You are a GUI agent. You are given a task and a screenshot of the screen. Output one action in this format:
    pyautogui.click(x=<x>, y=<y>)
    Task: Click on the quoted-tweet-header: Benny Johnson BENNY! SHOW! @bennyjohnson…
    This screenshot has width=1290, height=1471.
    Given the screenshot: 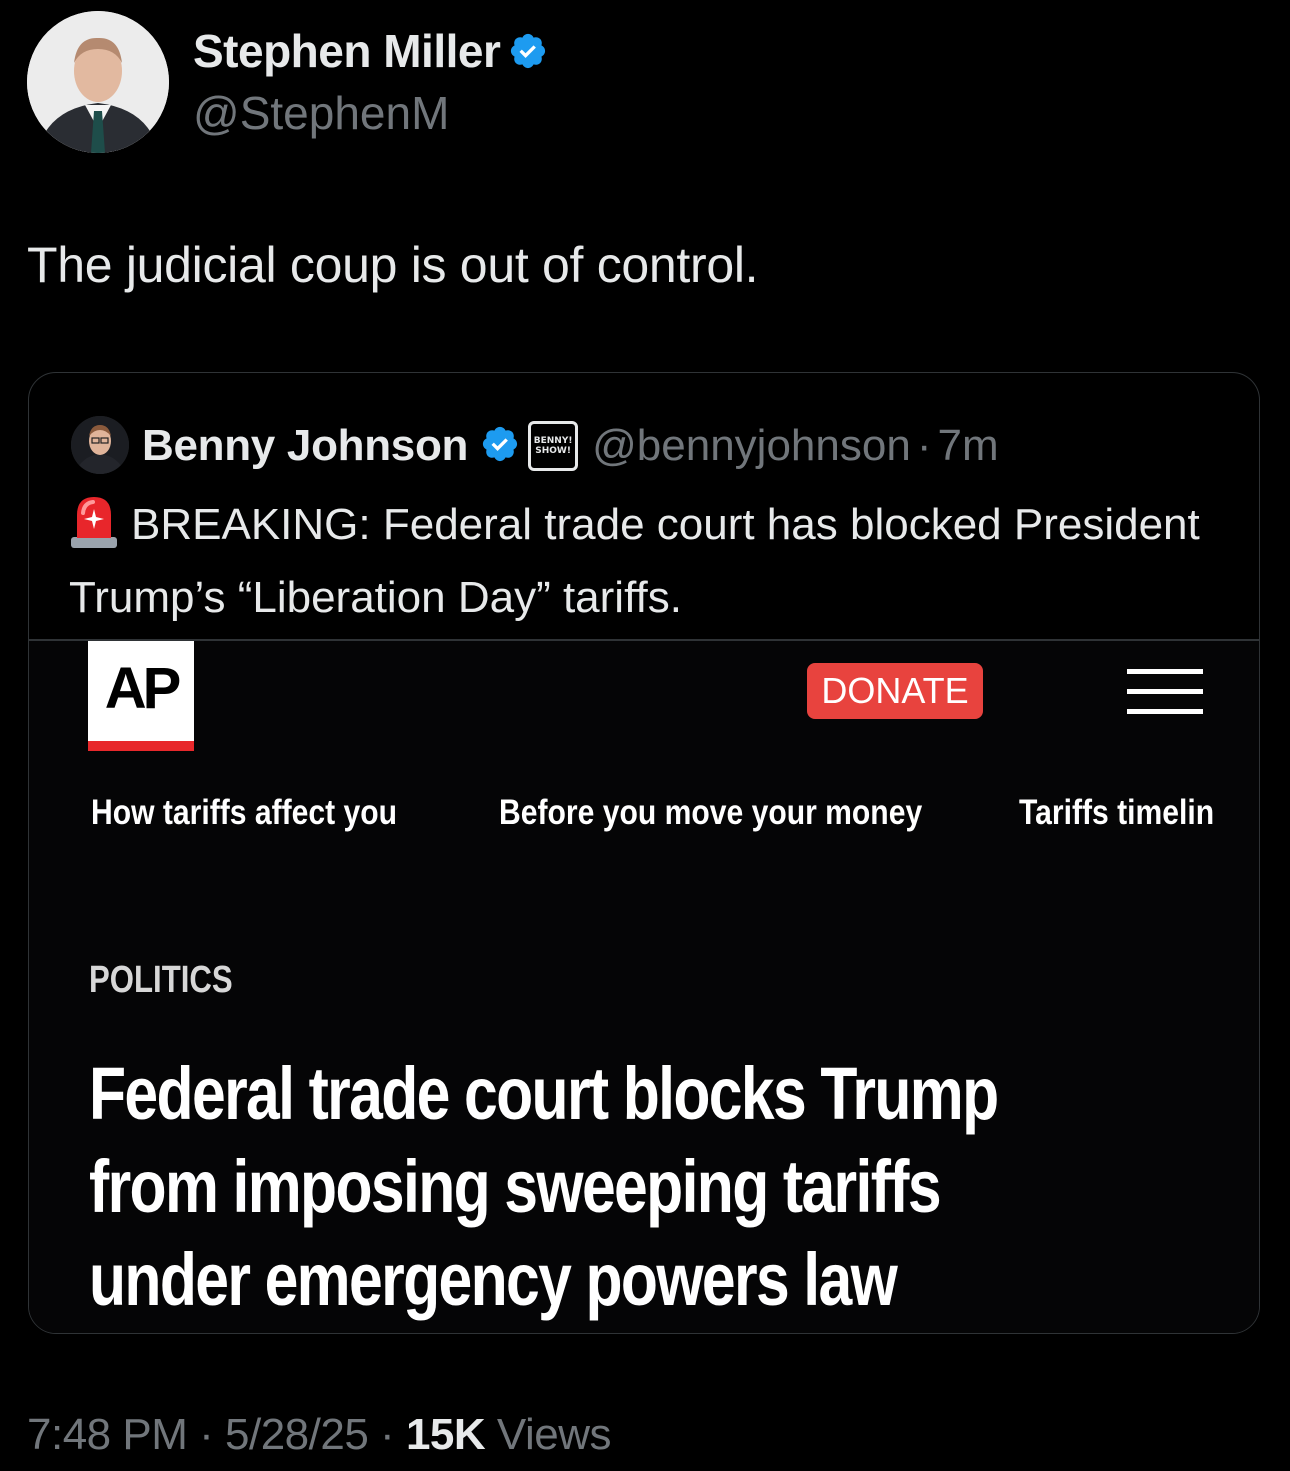 What is the action you would take?
    pyautogui.click(x=570, y=446)
    